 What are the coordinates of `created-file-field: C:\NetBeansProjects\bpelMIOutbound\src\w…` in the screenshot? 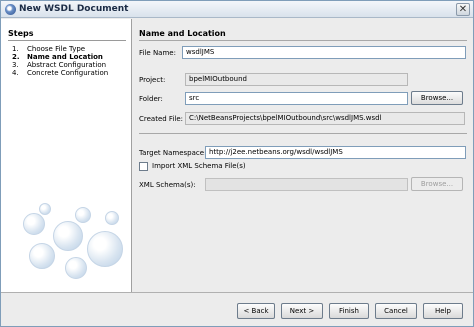 It's located at (325, 118).